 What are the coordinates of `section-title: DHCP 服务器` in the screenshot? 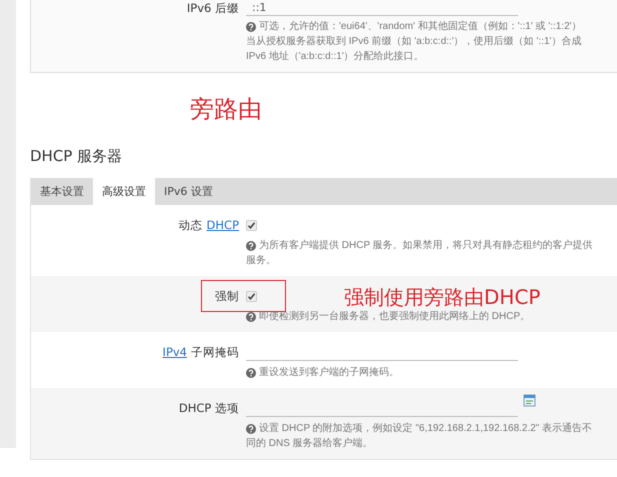 It's located at (77, 157).